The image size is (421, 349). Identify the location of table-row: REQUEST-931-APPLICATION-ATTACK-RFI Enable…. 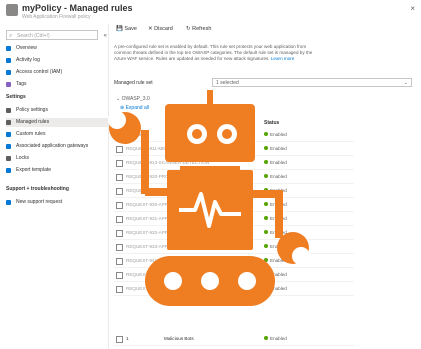
(234, 220).